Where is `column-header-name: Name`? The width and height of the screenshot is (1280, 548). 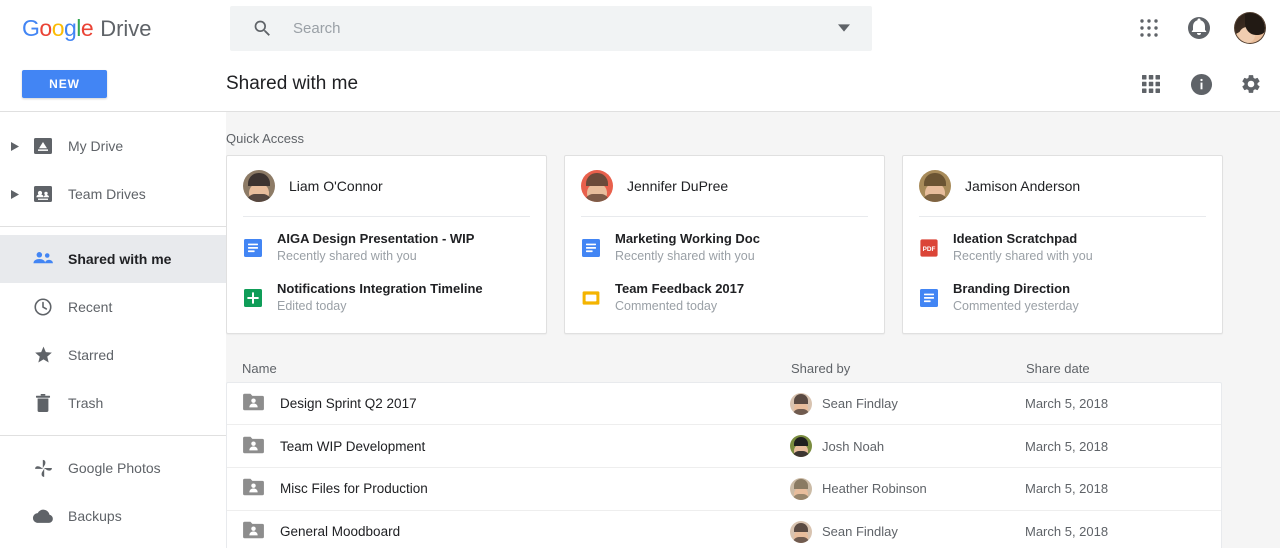 column-header-name: Name is located at coordinates (516, 368).